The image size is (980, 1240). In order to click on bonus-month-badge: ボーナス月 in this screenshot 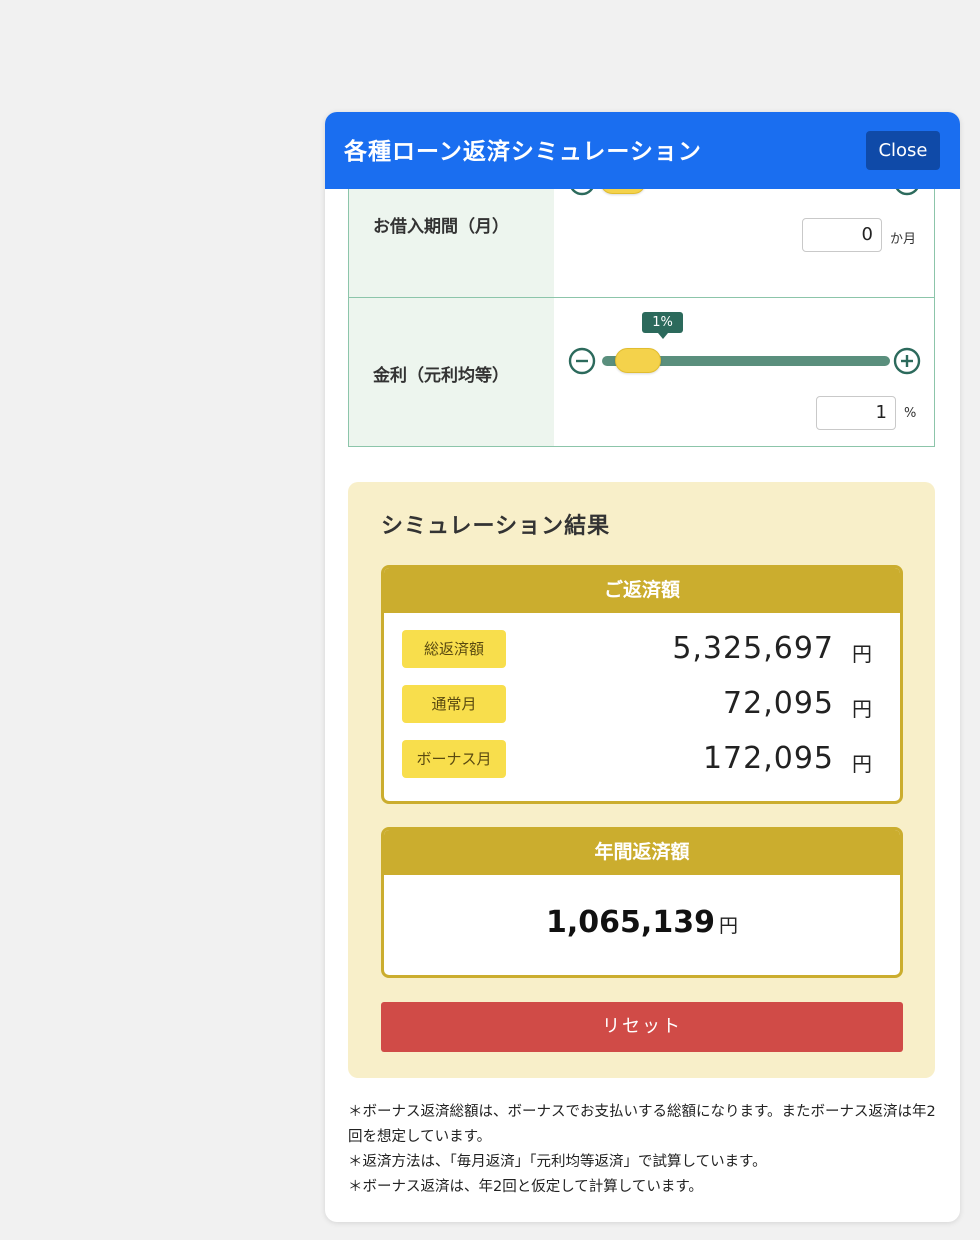, I will do `click(454, 759)`.